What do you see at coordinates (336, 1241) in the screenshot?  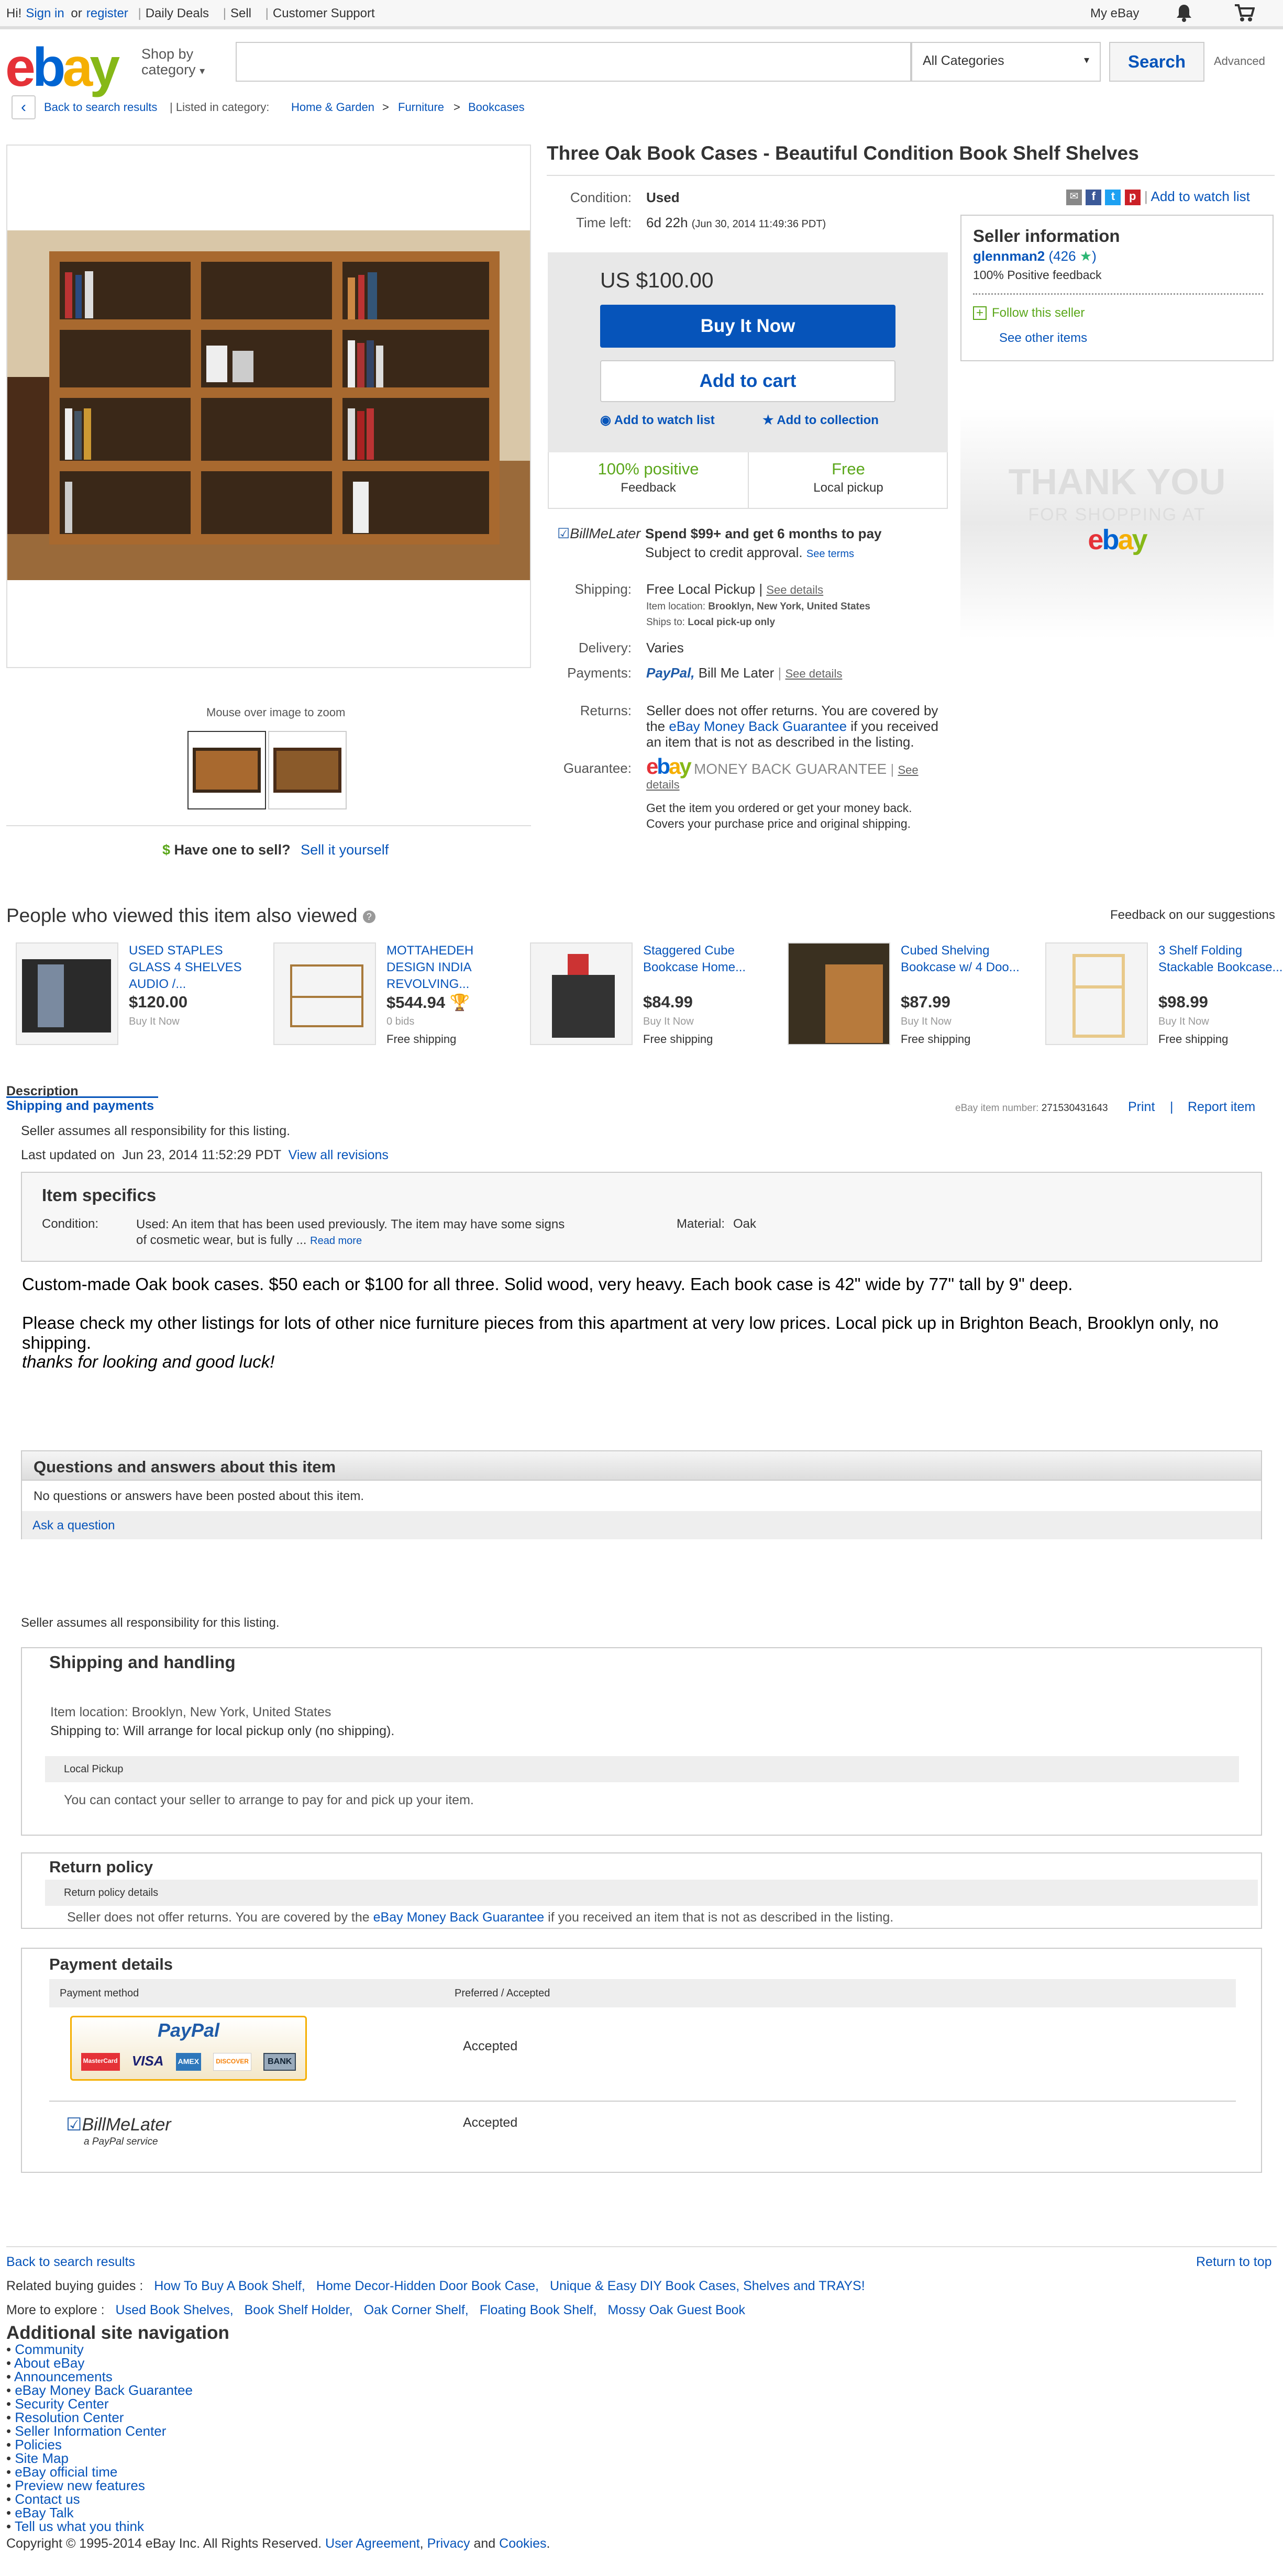 I see `read-more-link: Read more` at bounding box center [336, 1241].